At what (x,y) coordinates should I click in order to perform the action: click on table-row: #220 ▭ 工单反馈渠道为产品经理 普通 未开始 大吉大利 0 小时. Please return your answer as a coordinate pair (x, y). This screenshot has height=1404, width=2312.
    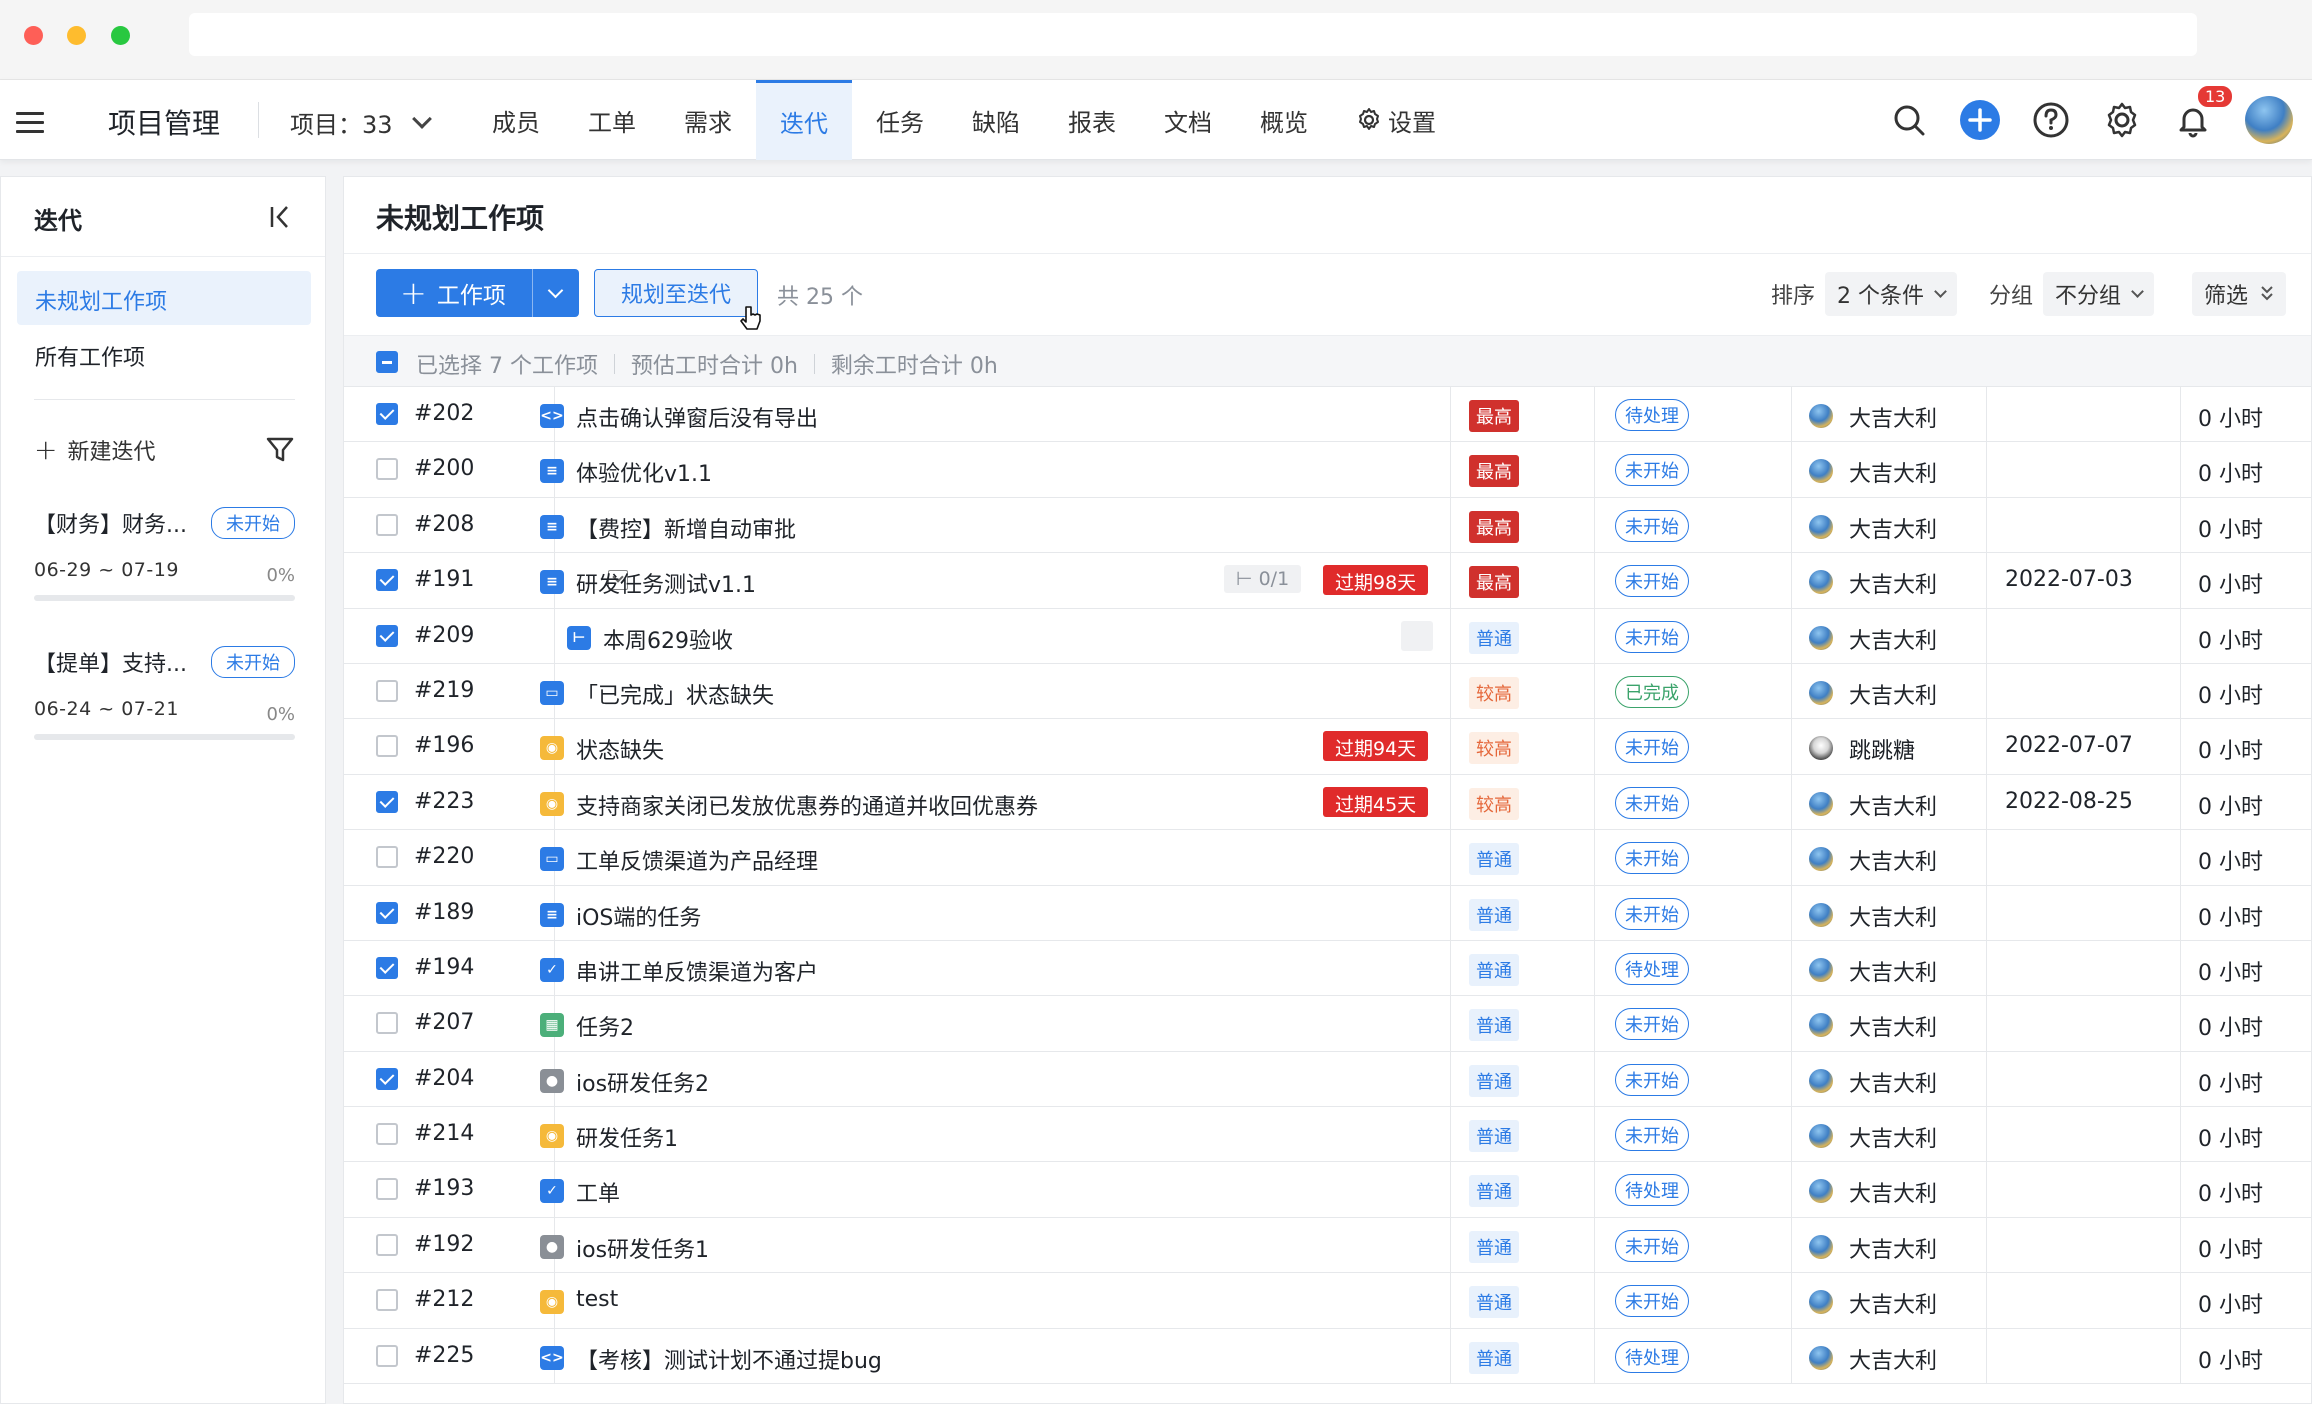
    Looking at the image, I should click on (1327, 858).